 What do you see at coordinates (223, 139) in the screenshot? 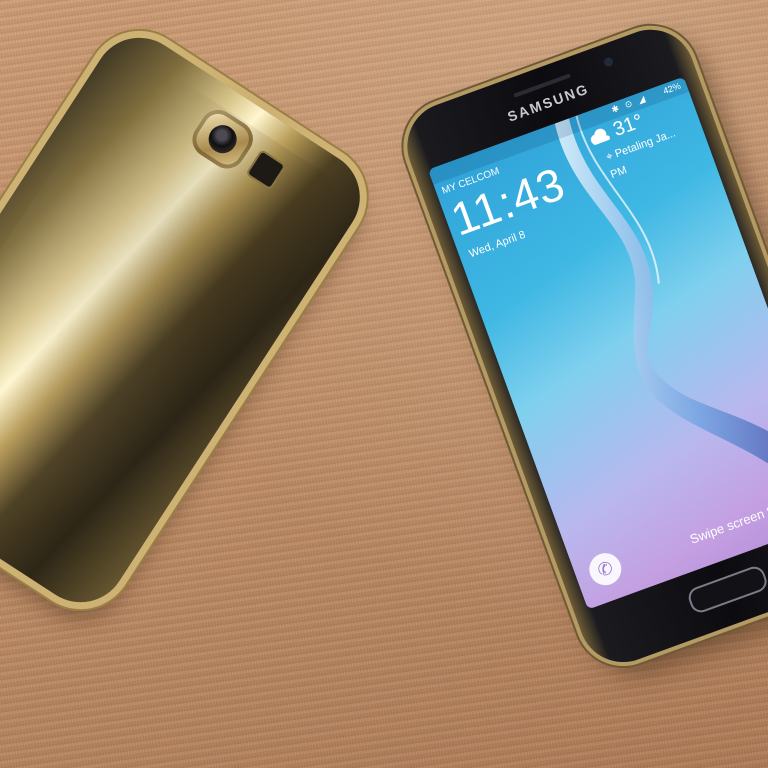
I see `camera-lens-icon` at bounding box center [223, 139].